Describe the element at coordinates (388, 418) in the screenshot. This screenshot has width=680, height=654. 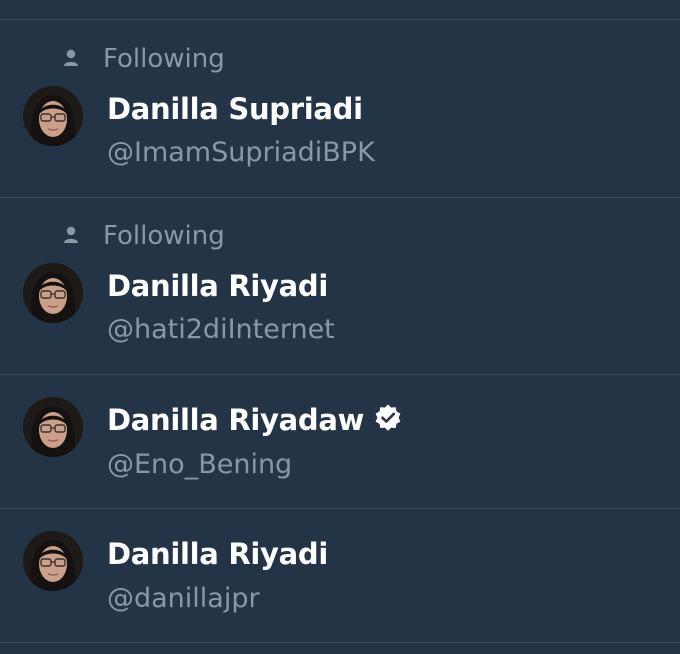
I see `verified-badge-icon` at that location.